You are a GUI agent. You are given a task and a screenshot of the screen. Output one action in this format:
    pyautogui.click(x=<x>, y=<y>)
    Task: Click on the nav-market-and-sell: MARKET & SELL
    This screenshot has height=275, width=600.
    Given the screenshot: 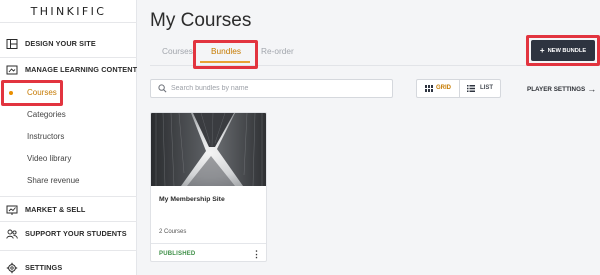 What is the action you would take?
    pyautogui.click(x=68, y=211)
    